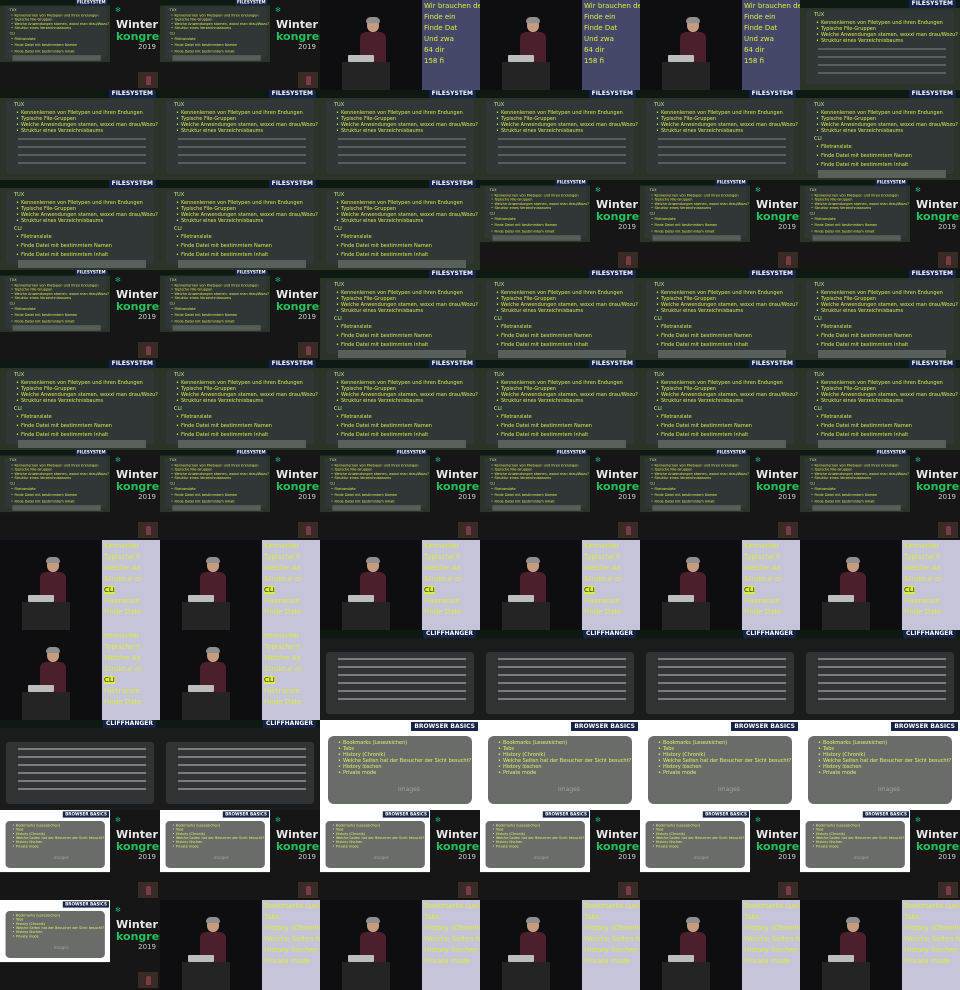 This screenshot has width=960, height=990. Describe the element at coordinates (772, 6) in the screenshot. I see `projected-text: Wir brauchen dein` at that location.